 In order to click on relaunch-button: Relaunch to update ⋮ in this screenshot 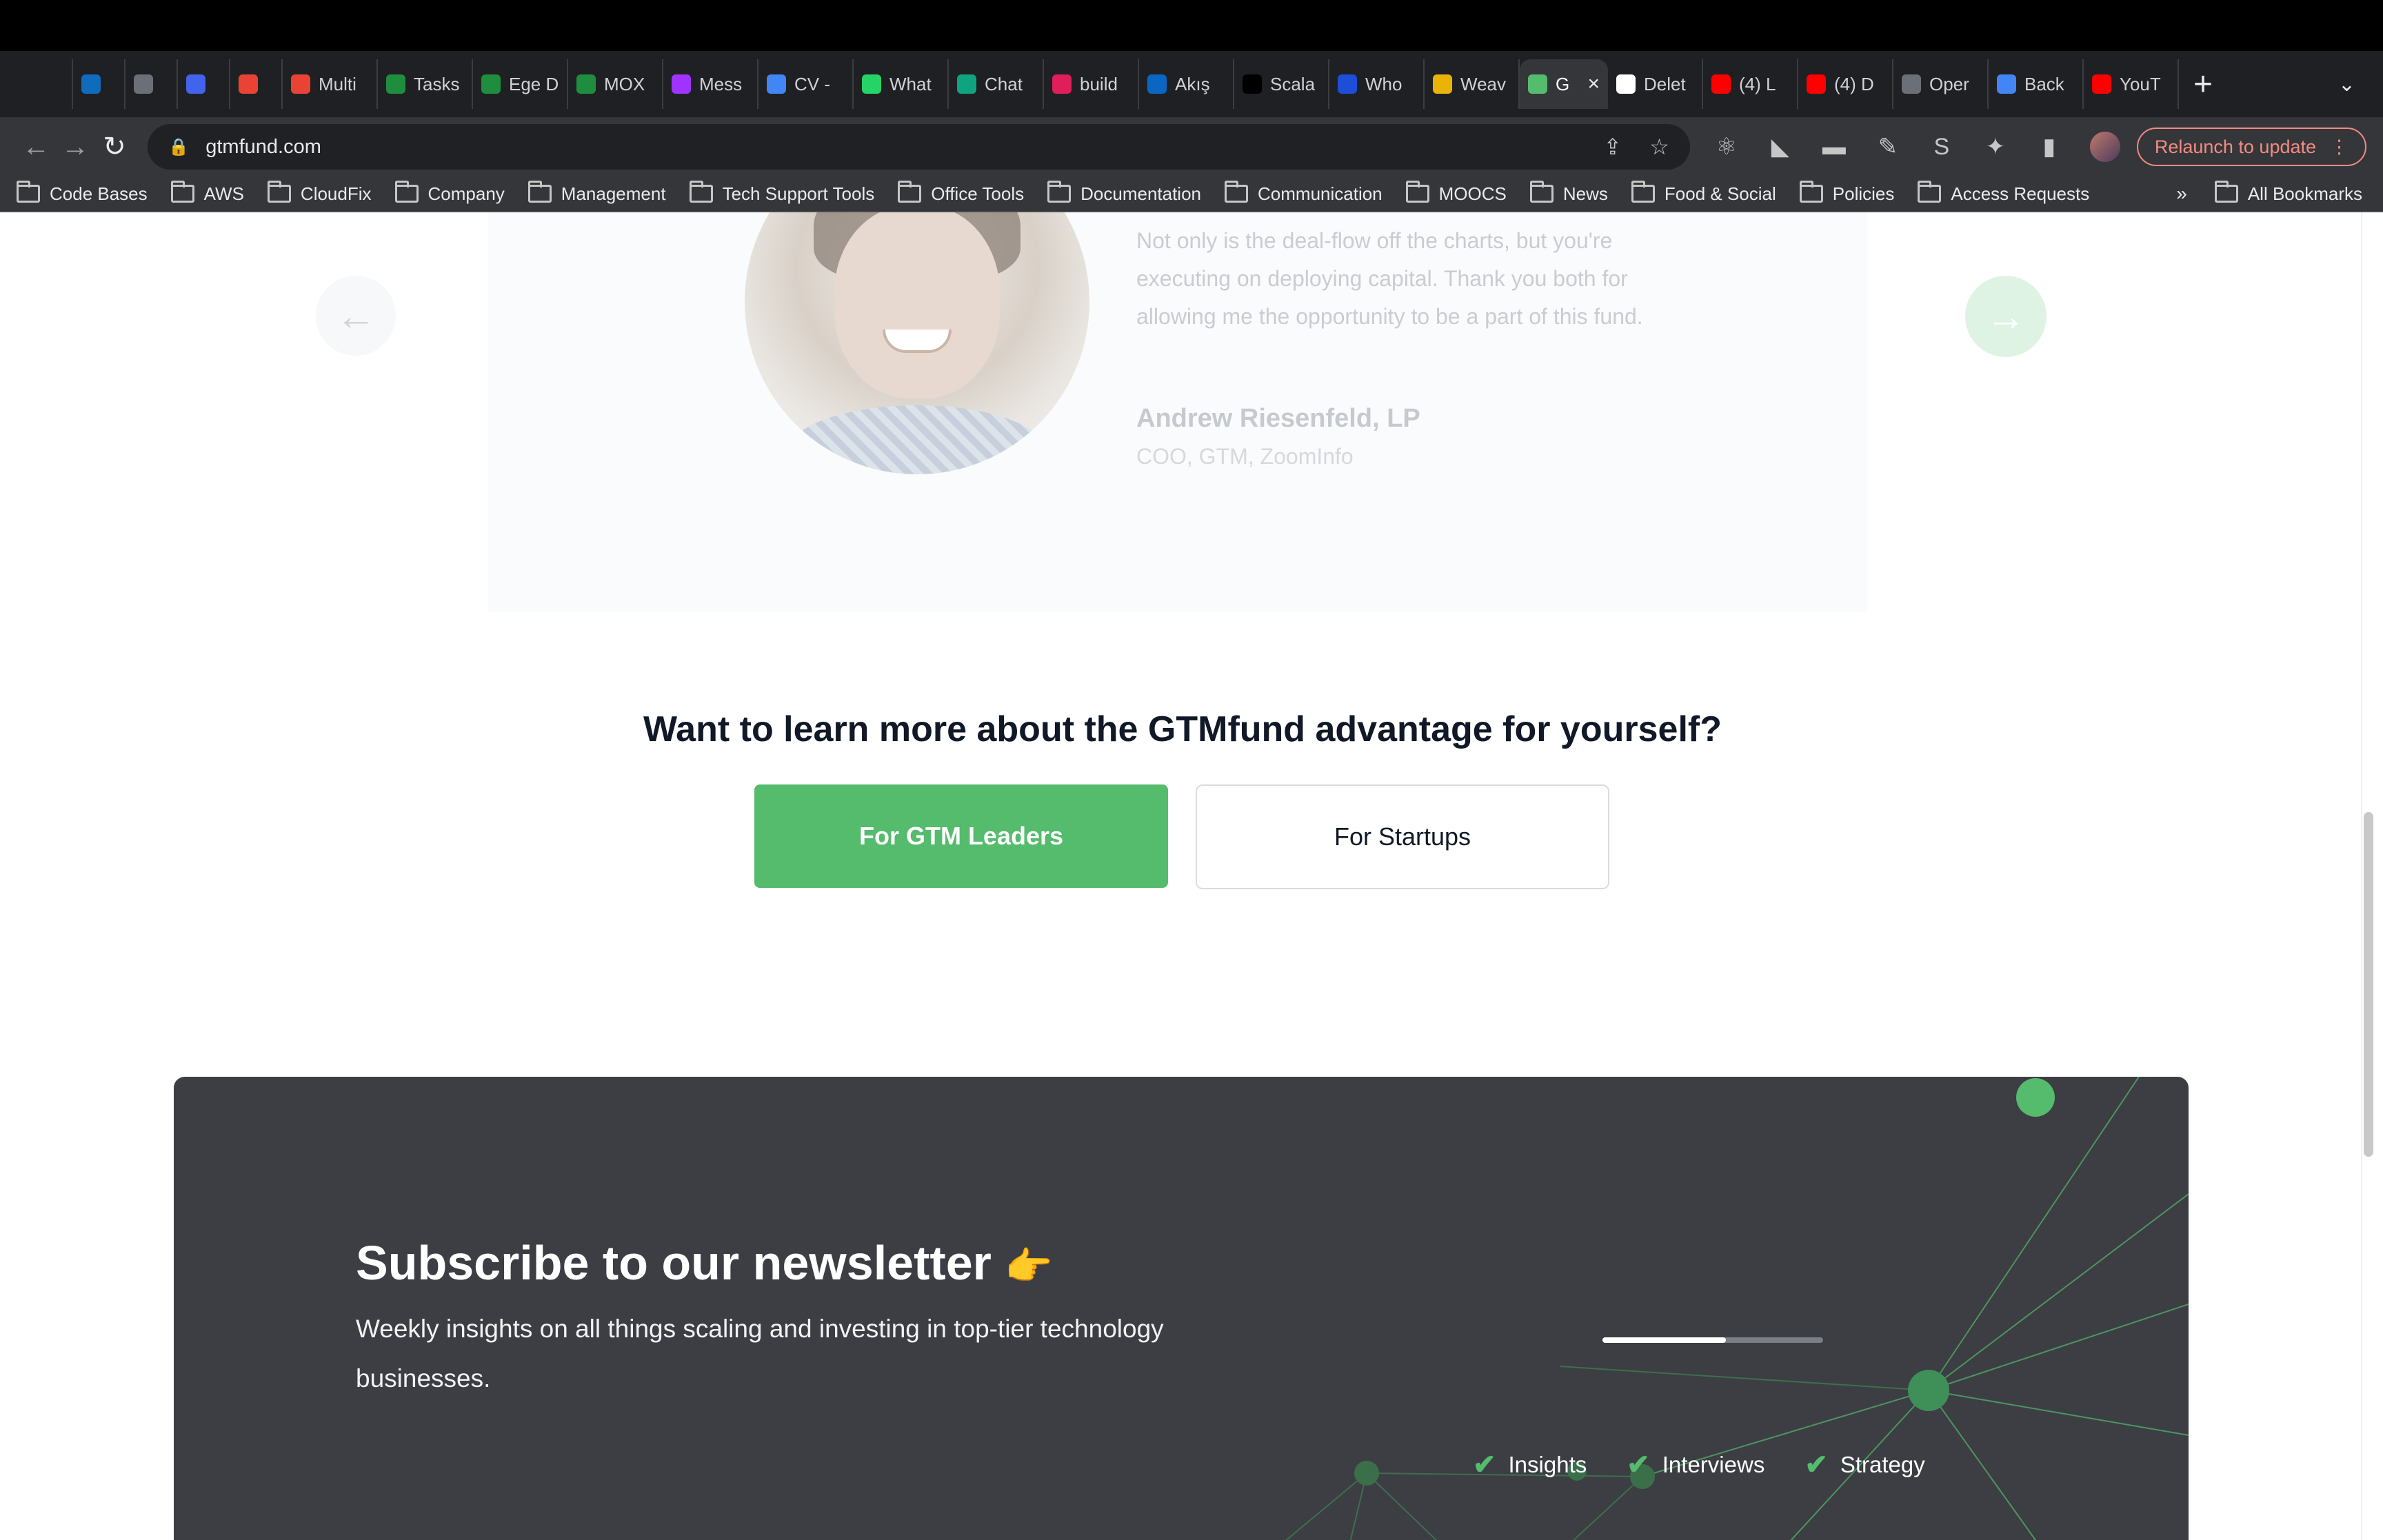, I will do `click(2251, 147)`.